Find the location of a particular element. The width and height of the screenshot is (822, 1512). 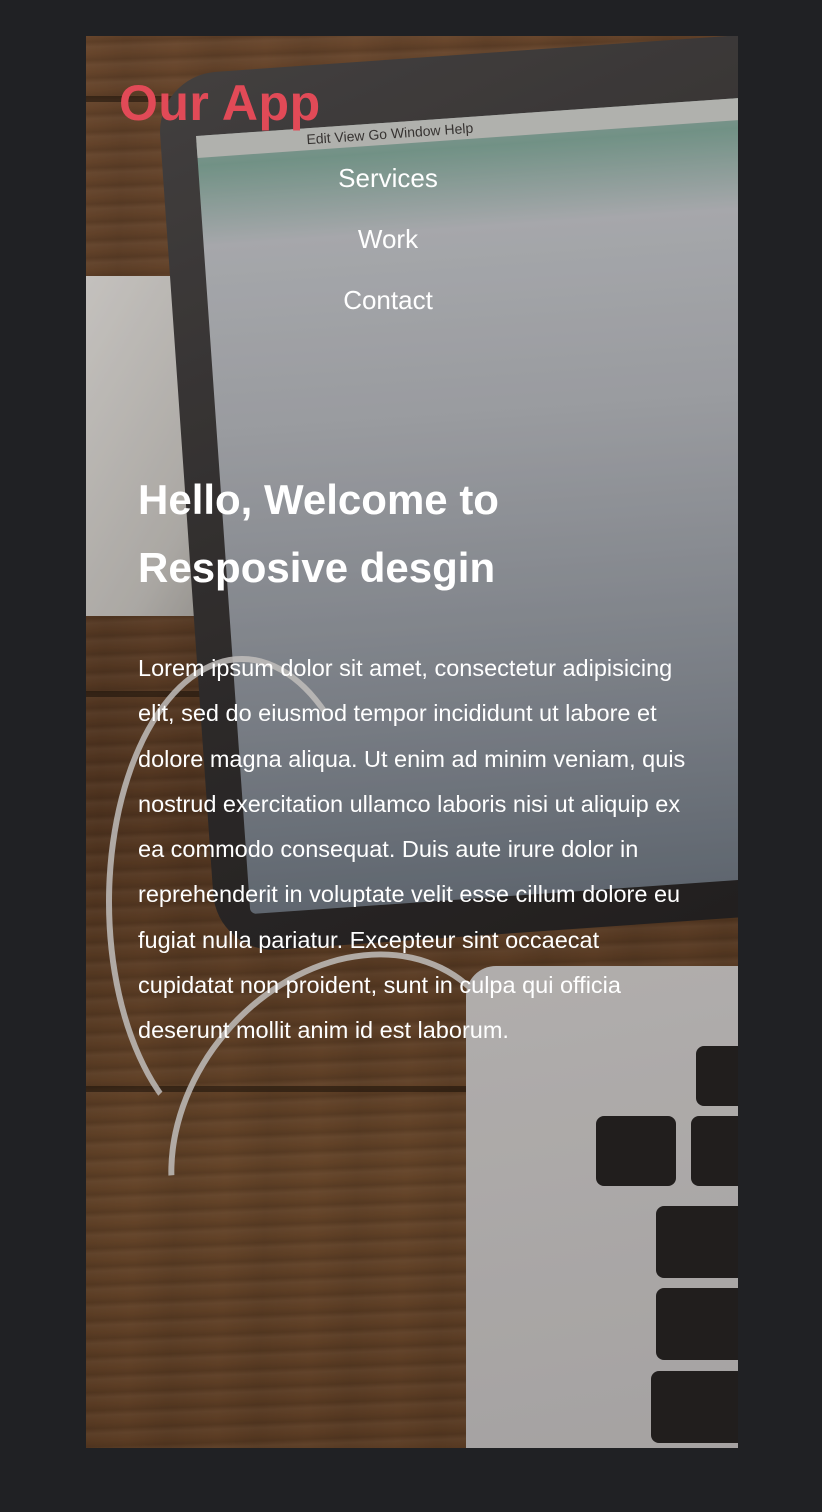

main-nav: Services Work Contact is located at coordinates (388, 247).